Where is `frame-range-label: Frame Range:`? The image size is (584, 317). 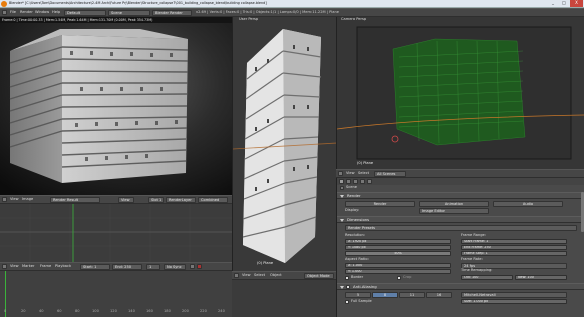
frame-range-label: Frame Range: is located at coordinates (473, 235).